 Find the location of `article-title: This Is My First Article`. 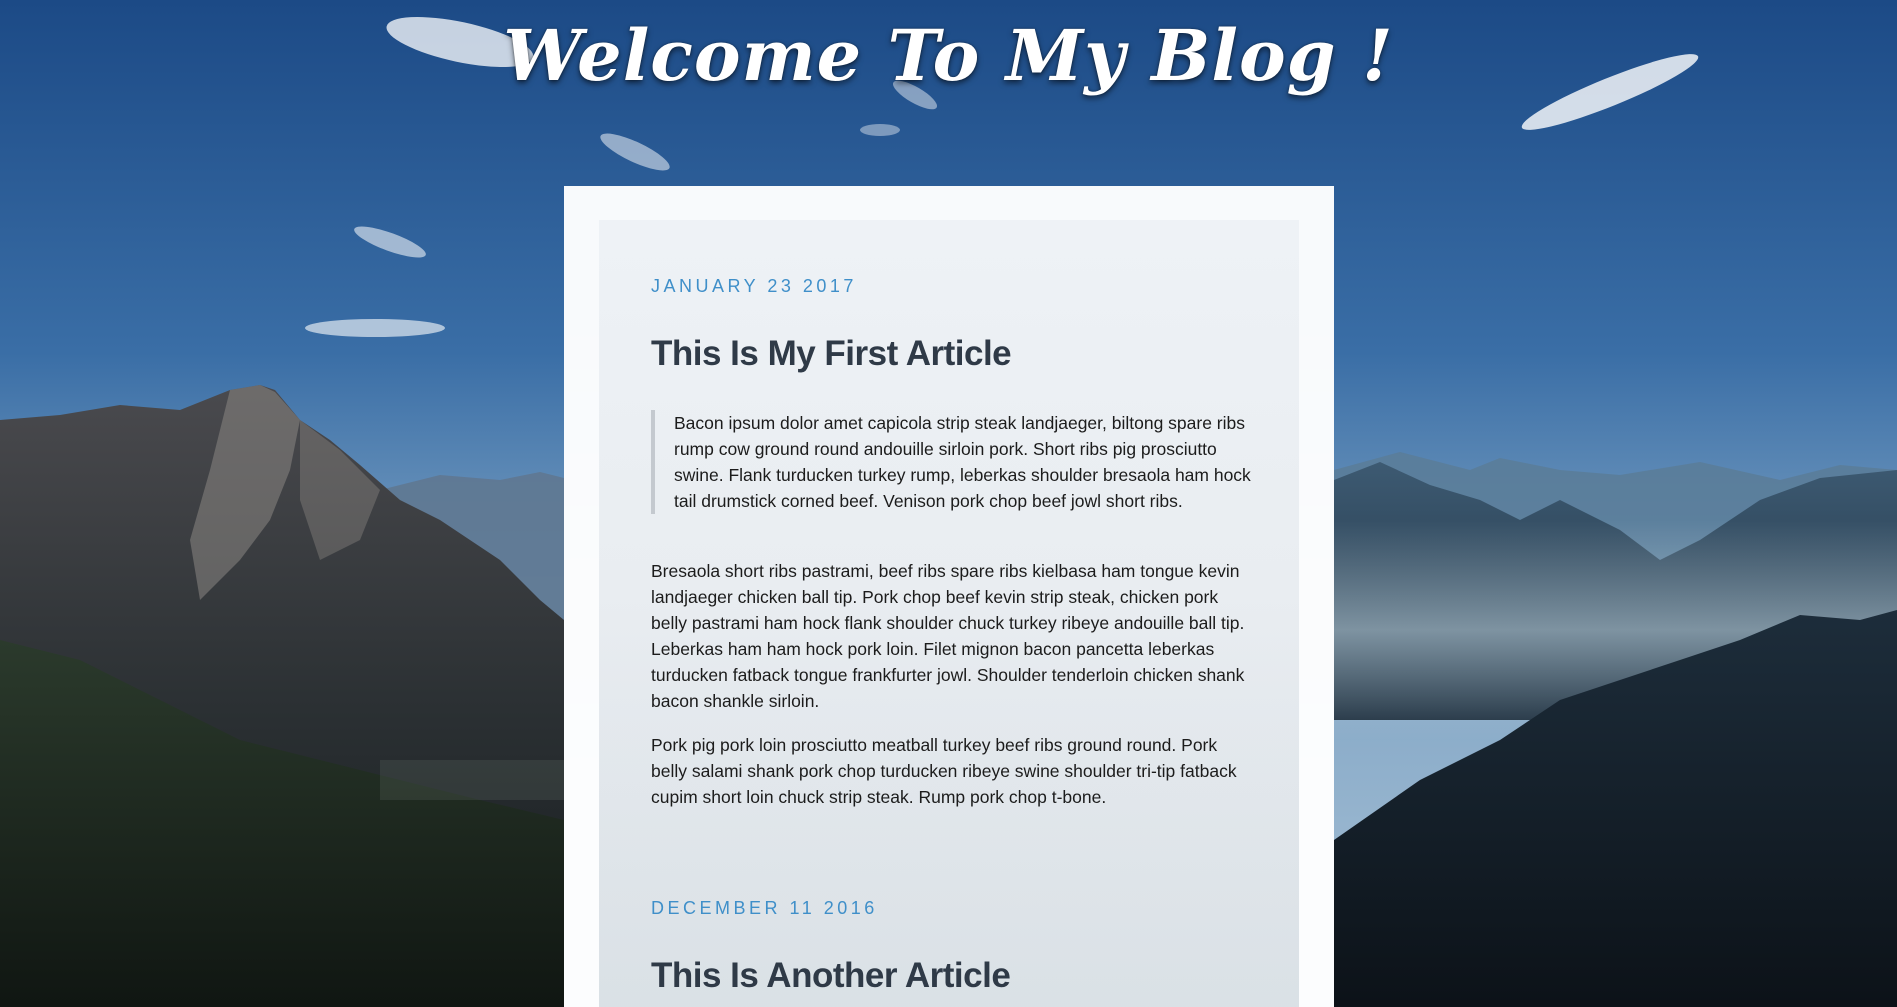

article-title: This Is My First Article is located at coordinates (831, 354).